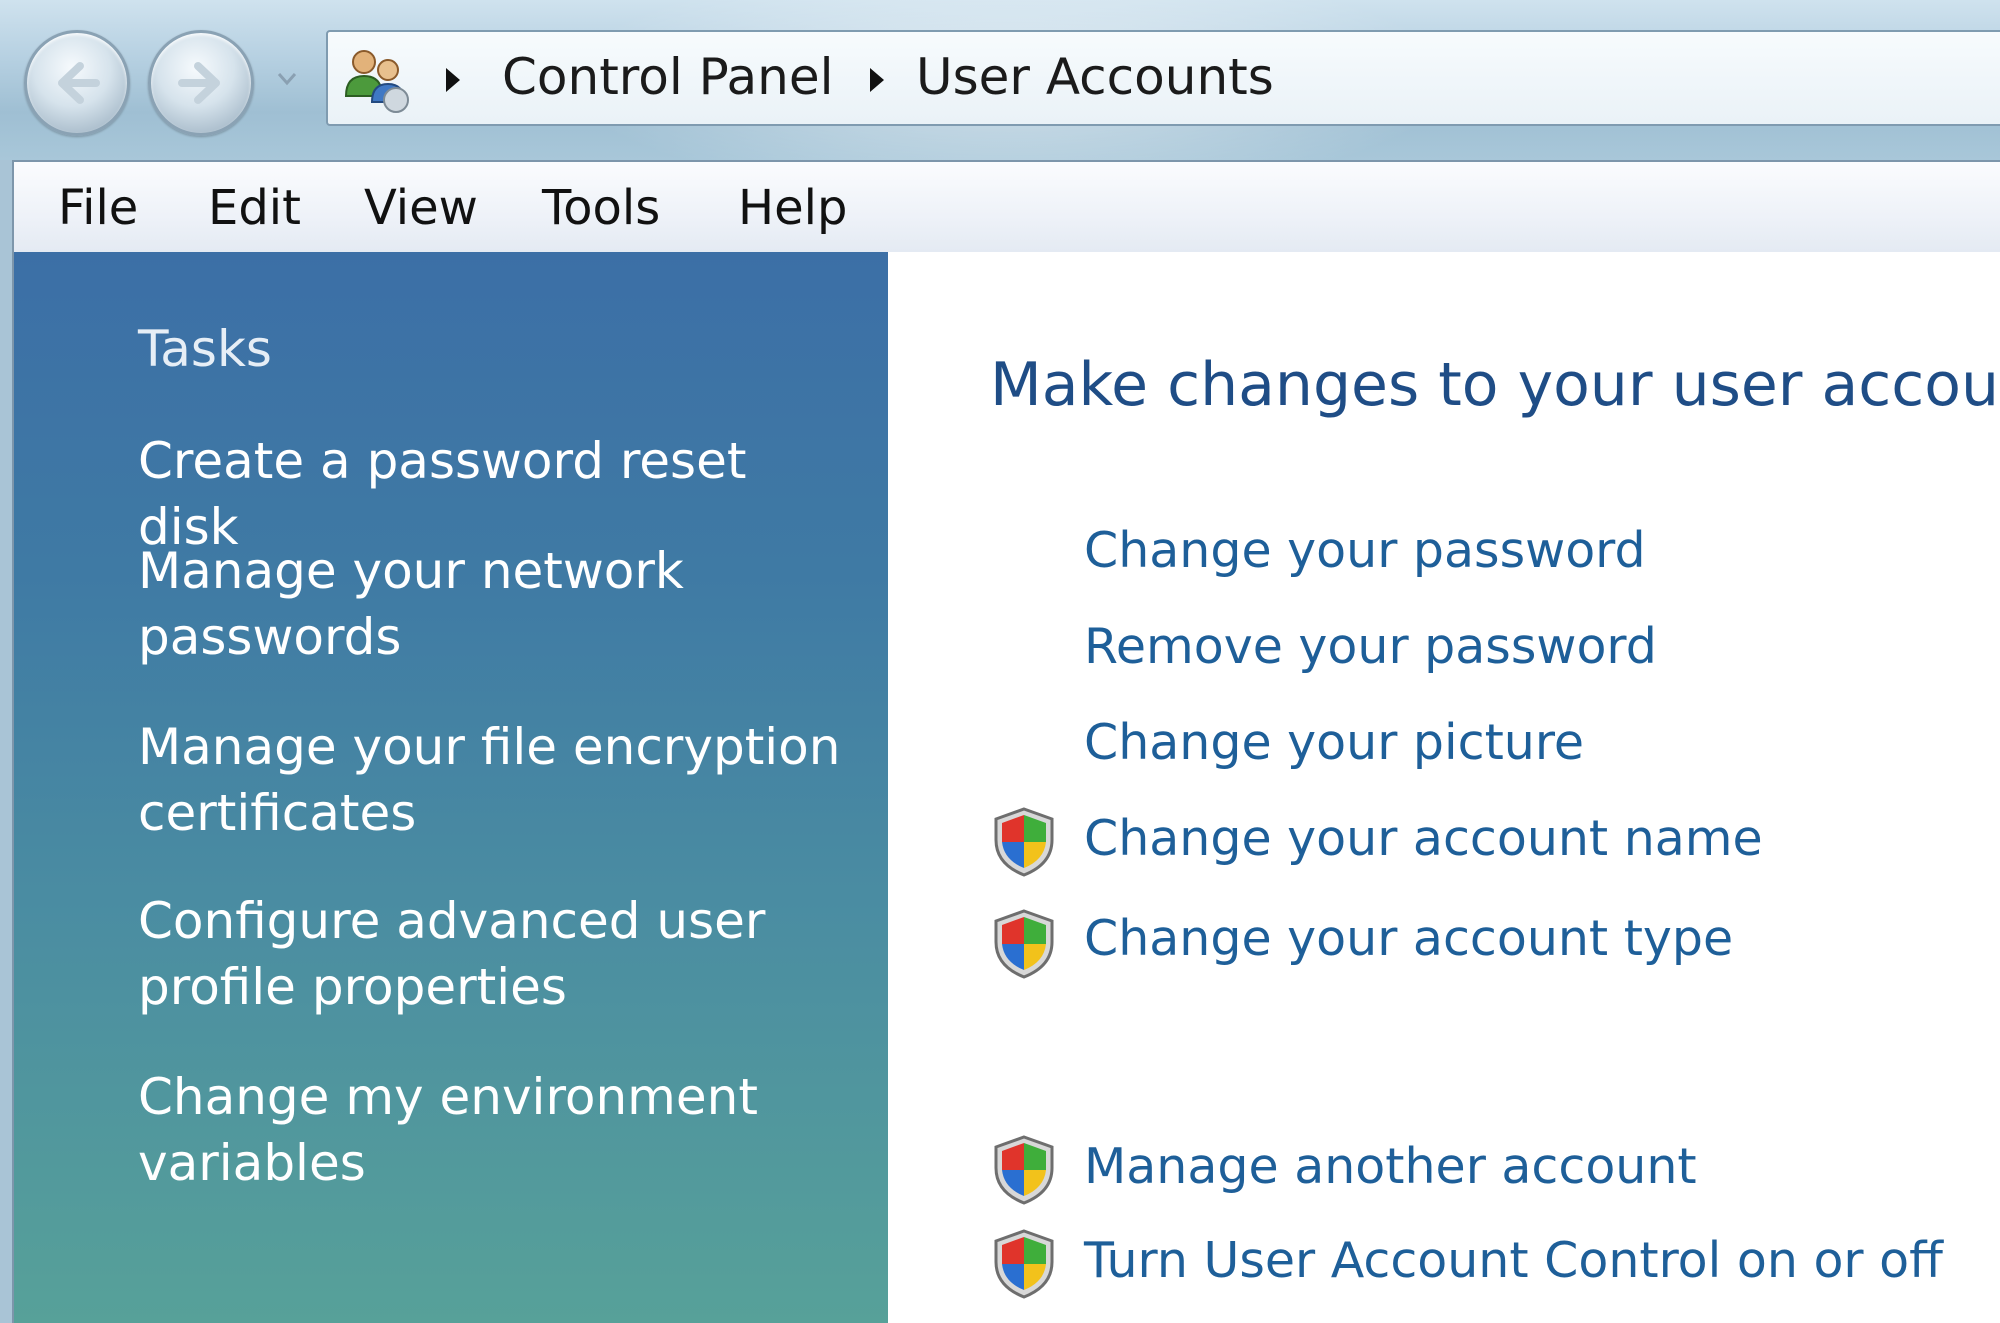 Image resolution: width=2000 pixels, height=1323 pixels. I want to click on forward-button, so click(201, 83).